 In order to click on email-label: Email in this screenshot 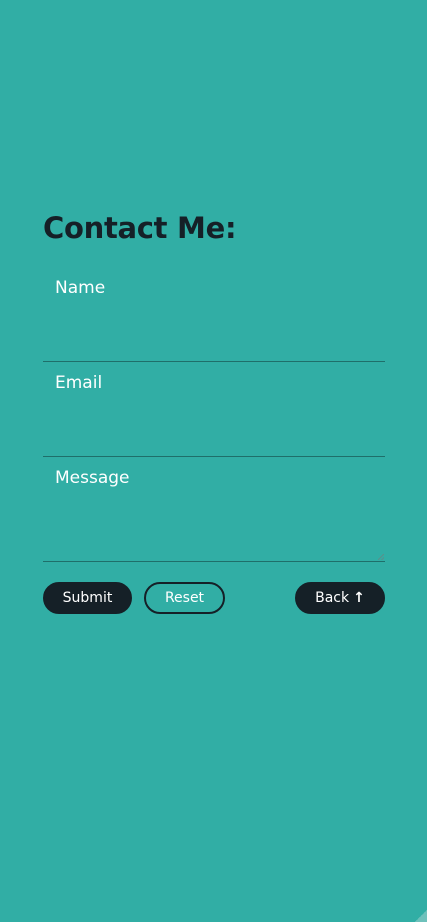, I will do `click(79, 383)`.